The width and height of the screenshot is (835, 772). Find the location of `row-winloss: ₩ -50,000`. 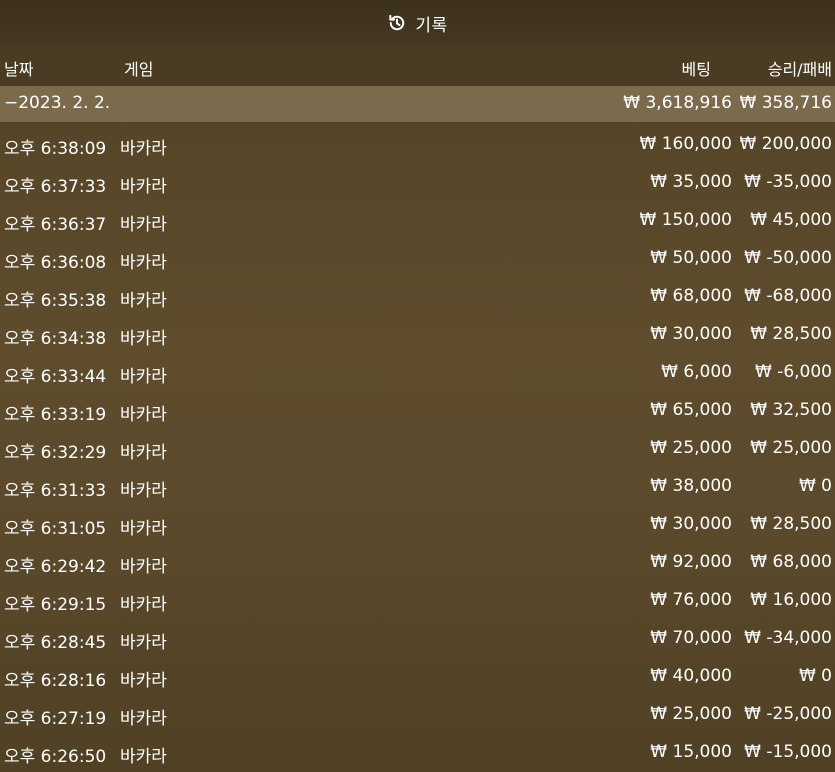

row-winloss: ₩ -50,000 is located at coordinates (788, 258).